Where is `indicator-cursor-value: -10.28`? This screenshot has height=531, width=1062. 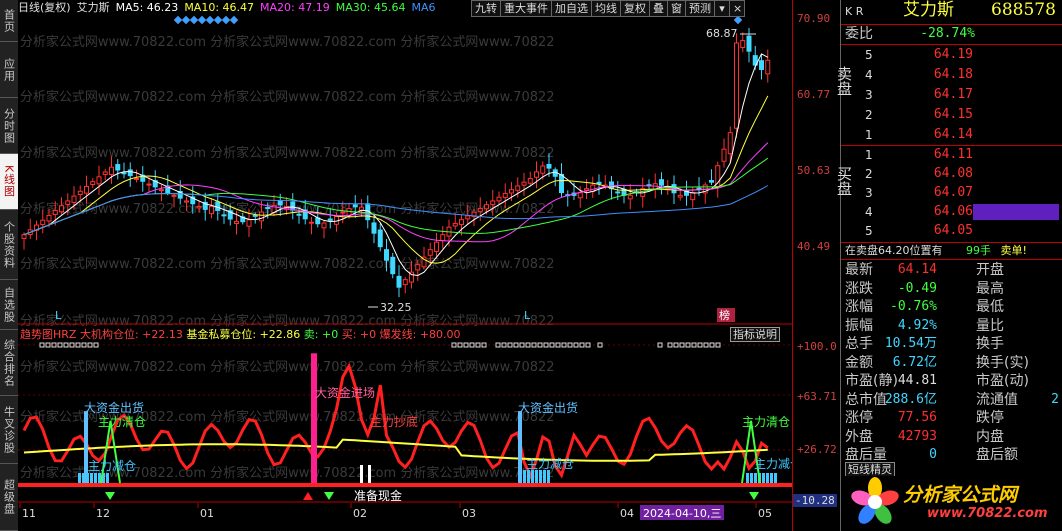 indicator-cursor-value: -10.28 is located at coordinates (815, 500).